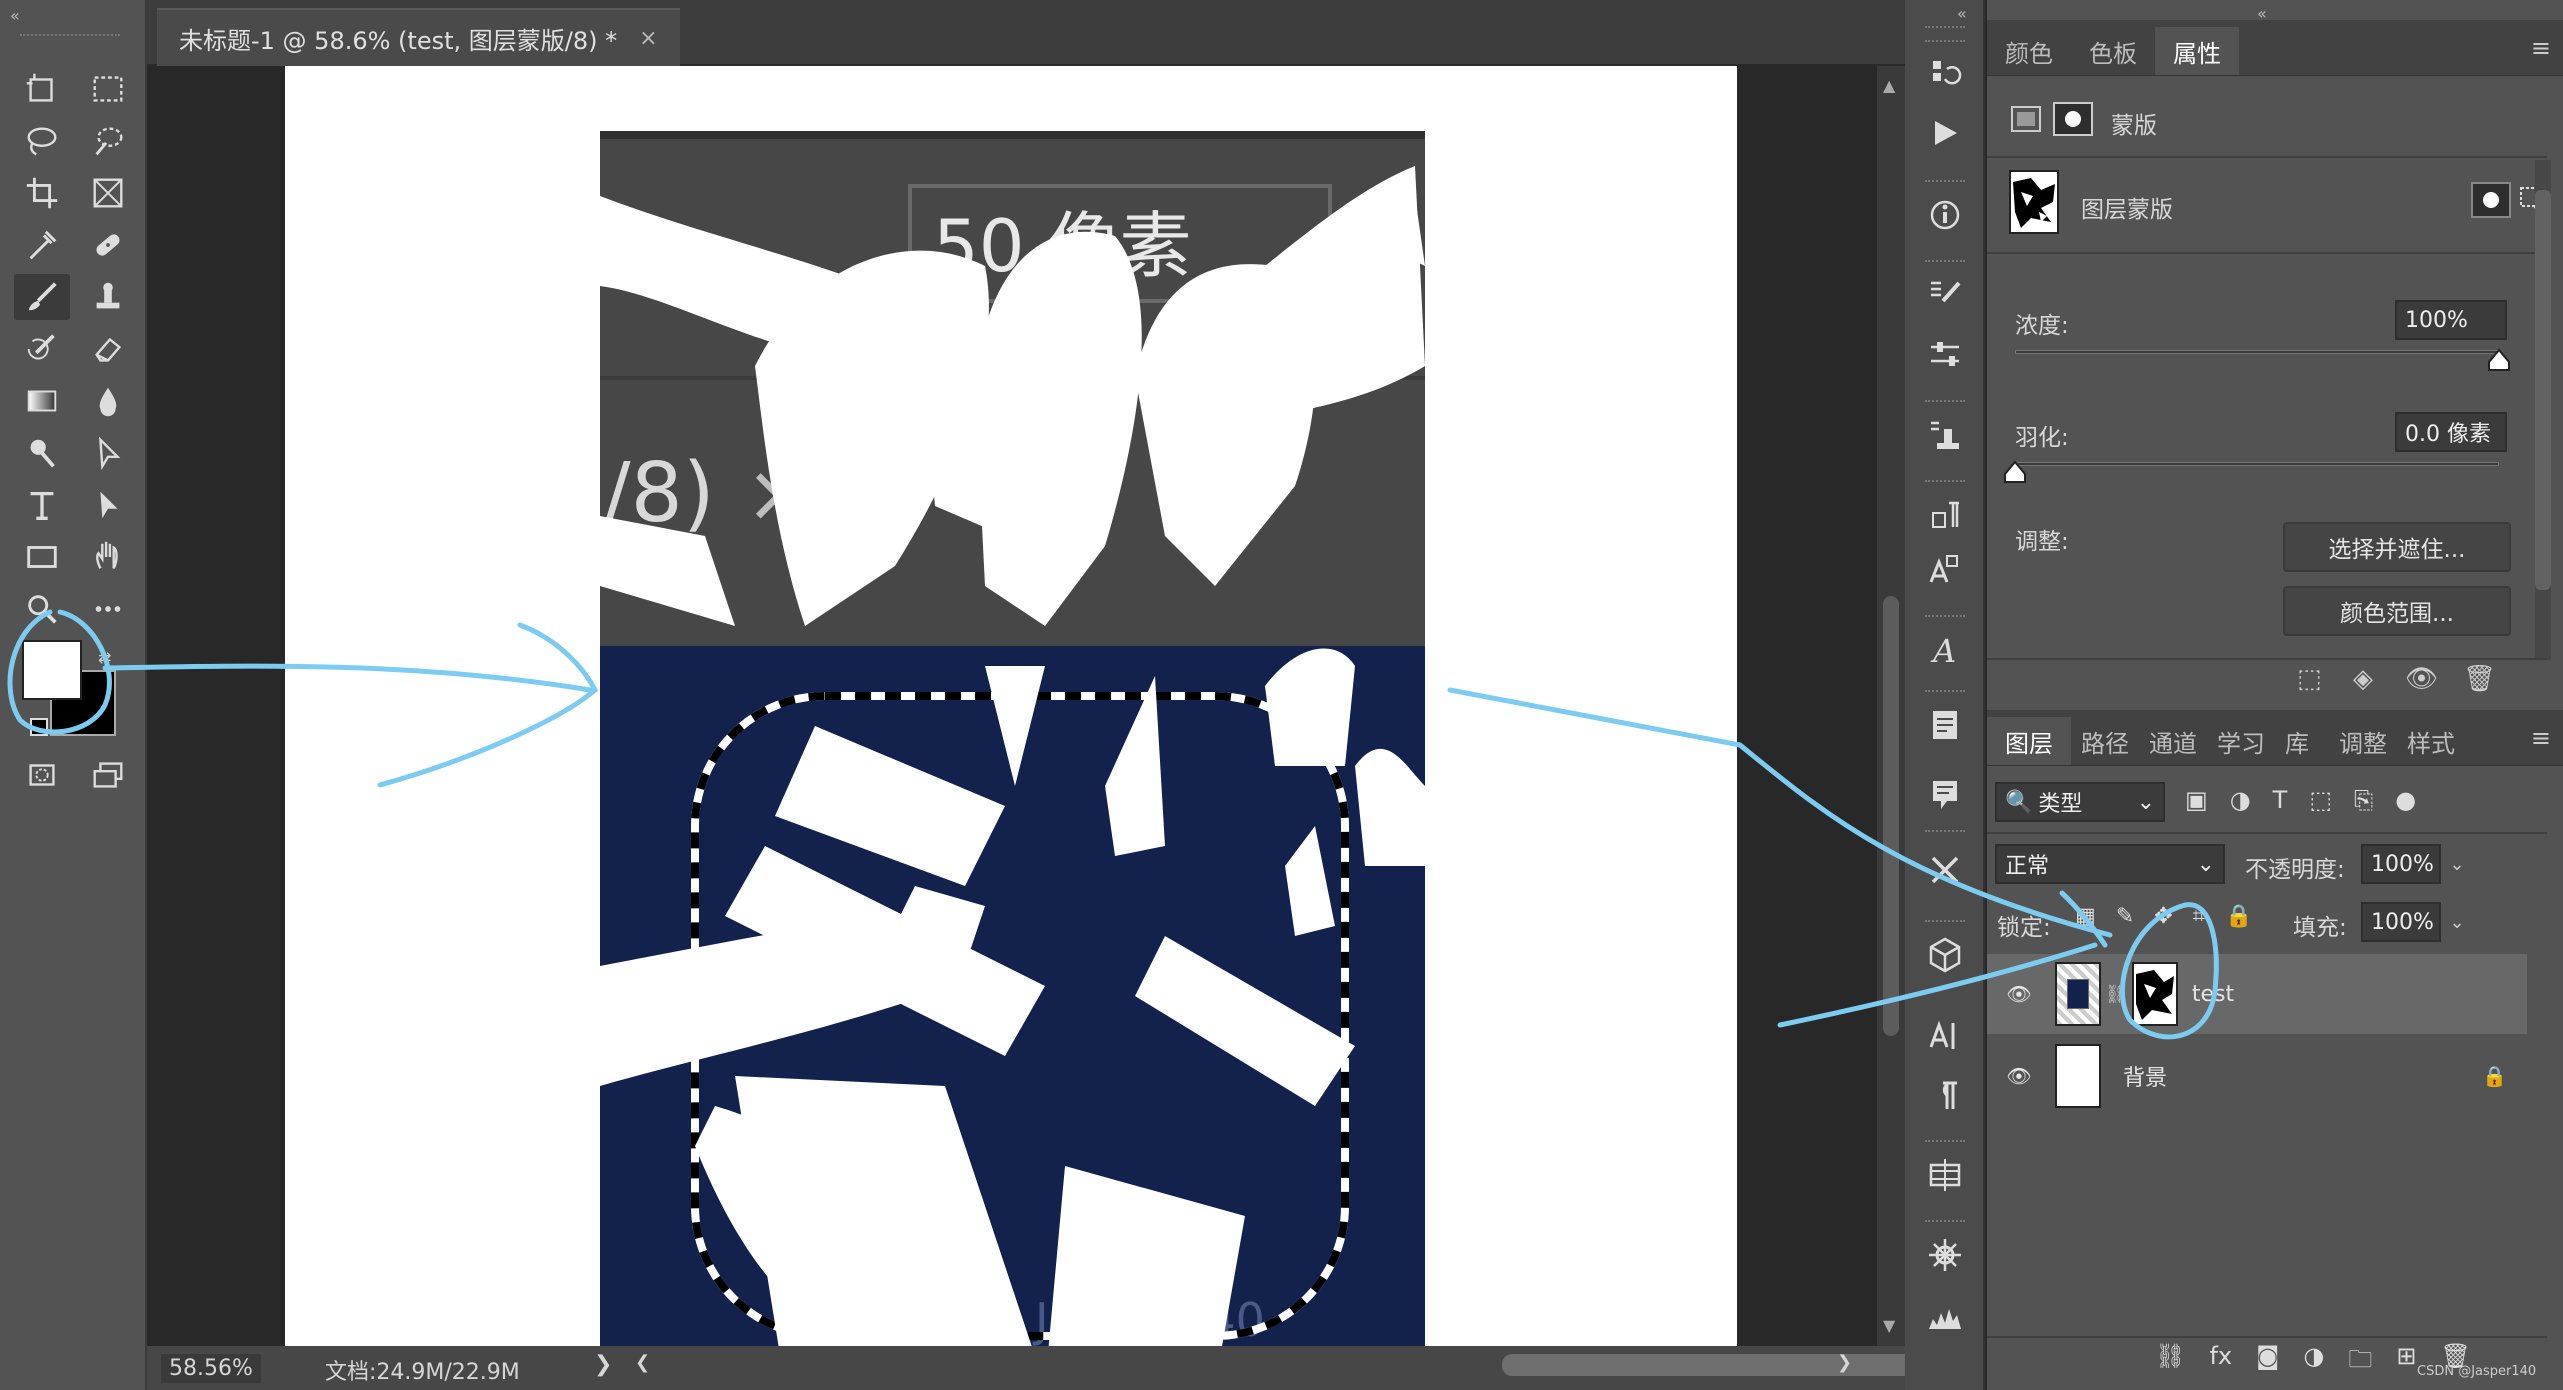  I want to click on paragraph-icon, so click(1945, 1095).